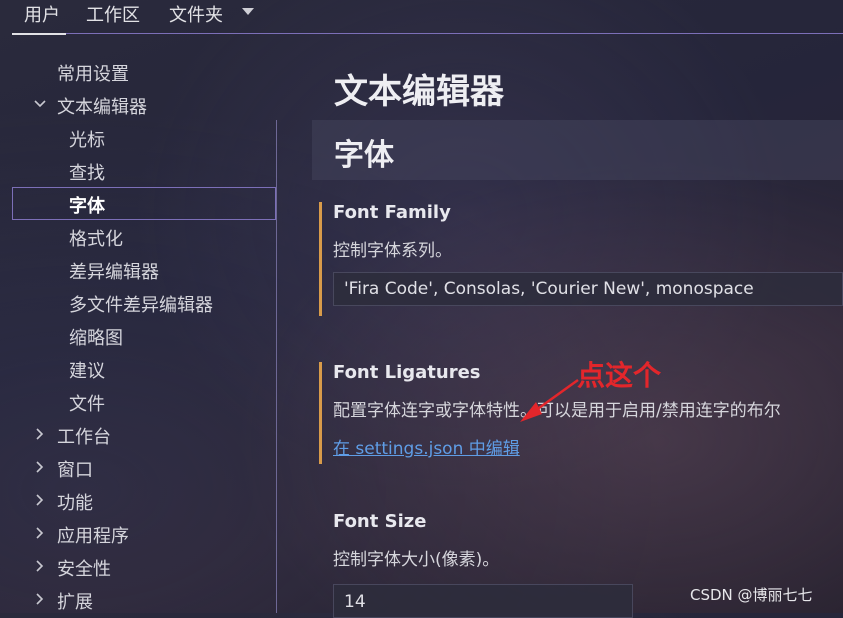 The height and width of the screenshot is (618, 843). I want to click on sidebar-item-label: 文件, so click(87, 404).